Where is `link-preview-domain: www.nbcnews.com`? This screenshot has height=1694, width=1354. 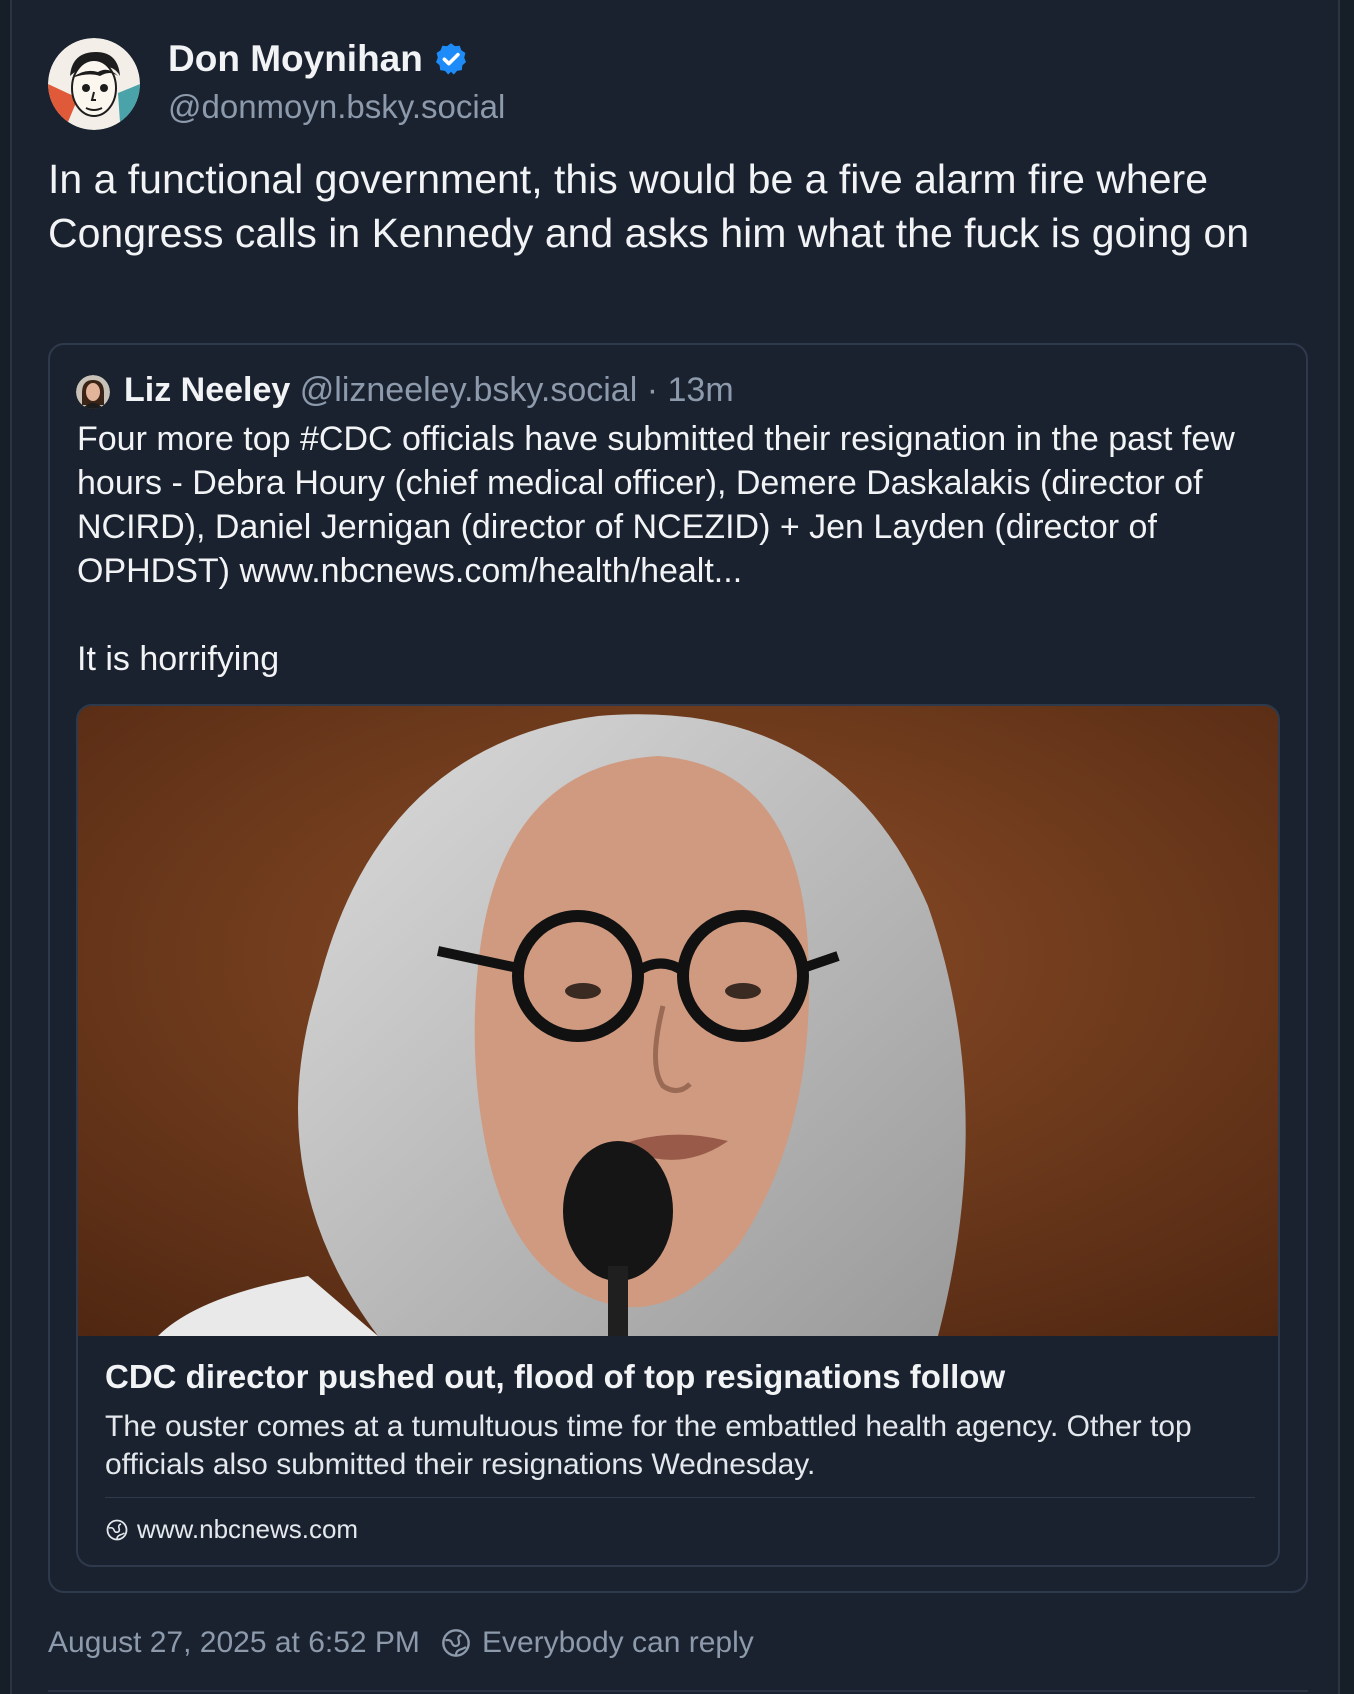 link-preview-domain: www.nbcnews.com is located at coordinates (231, 1529).